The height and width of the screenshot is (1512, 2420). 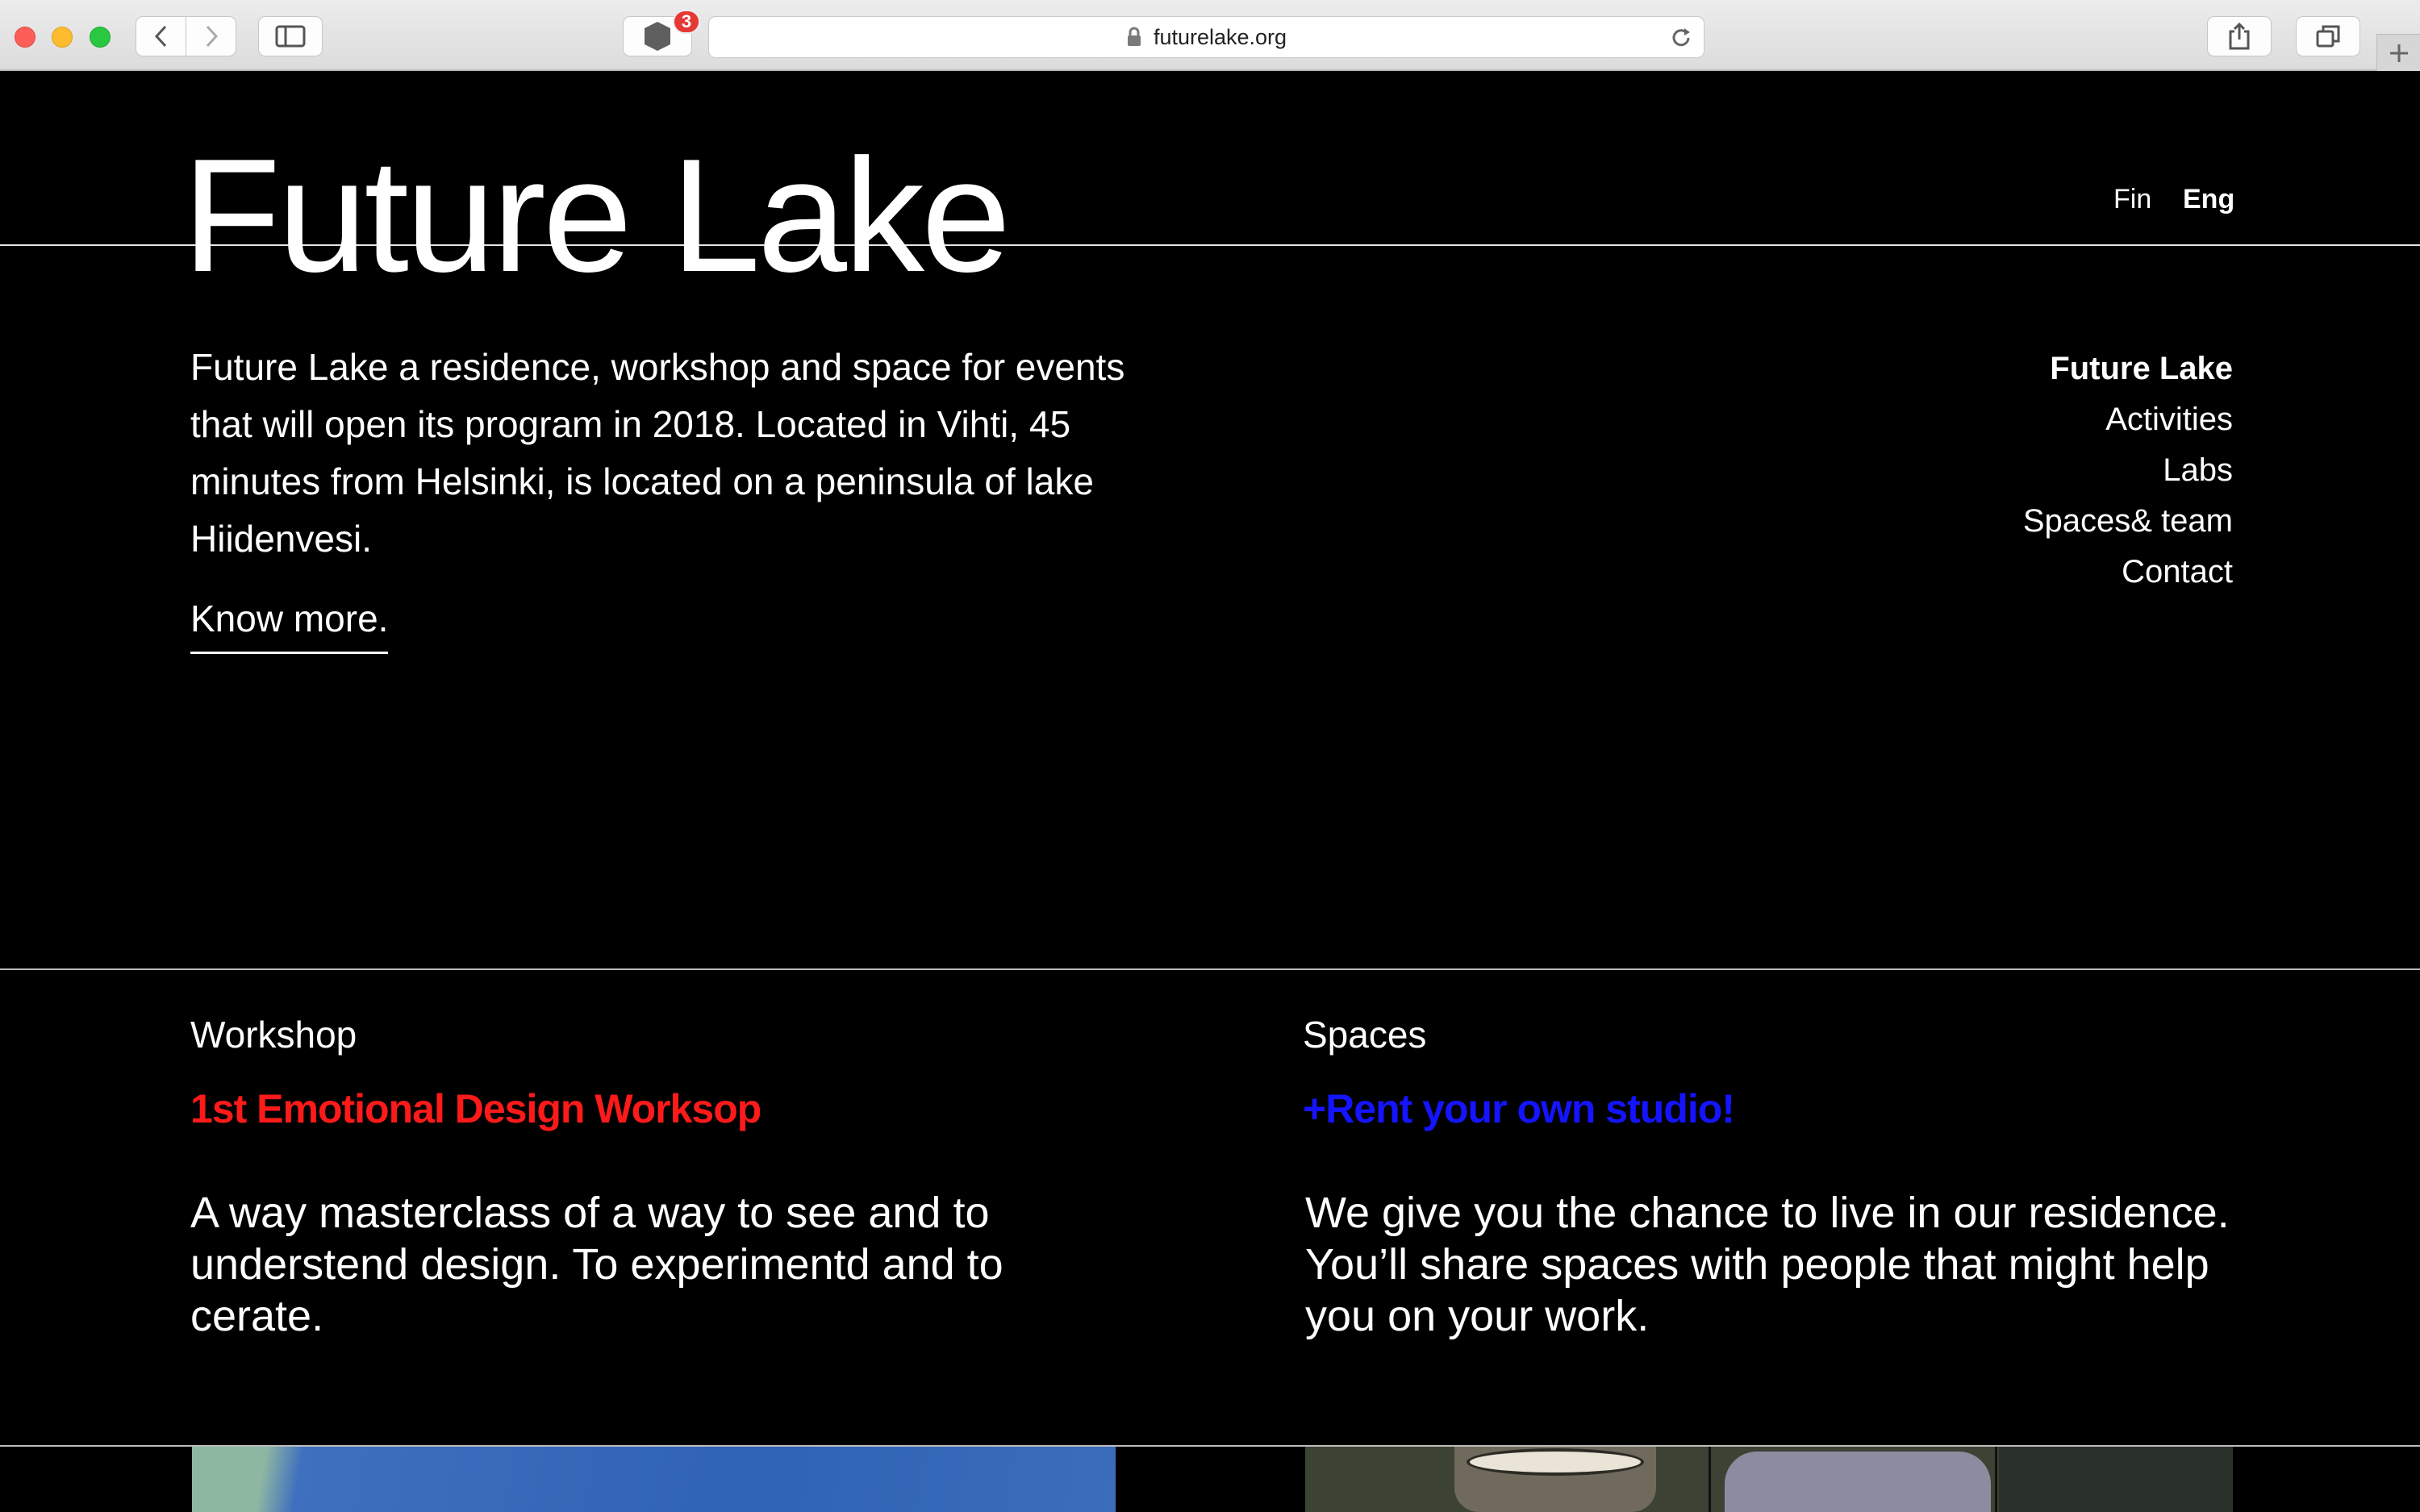 What do you see at coordinates (1681, 38) in the screenshot?
I see `reload-icon` at bounding box center [1681, 38].